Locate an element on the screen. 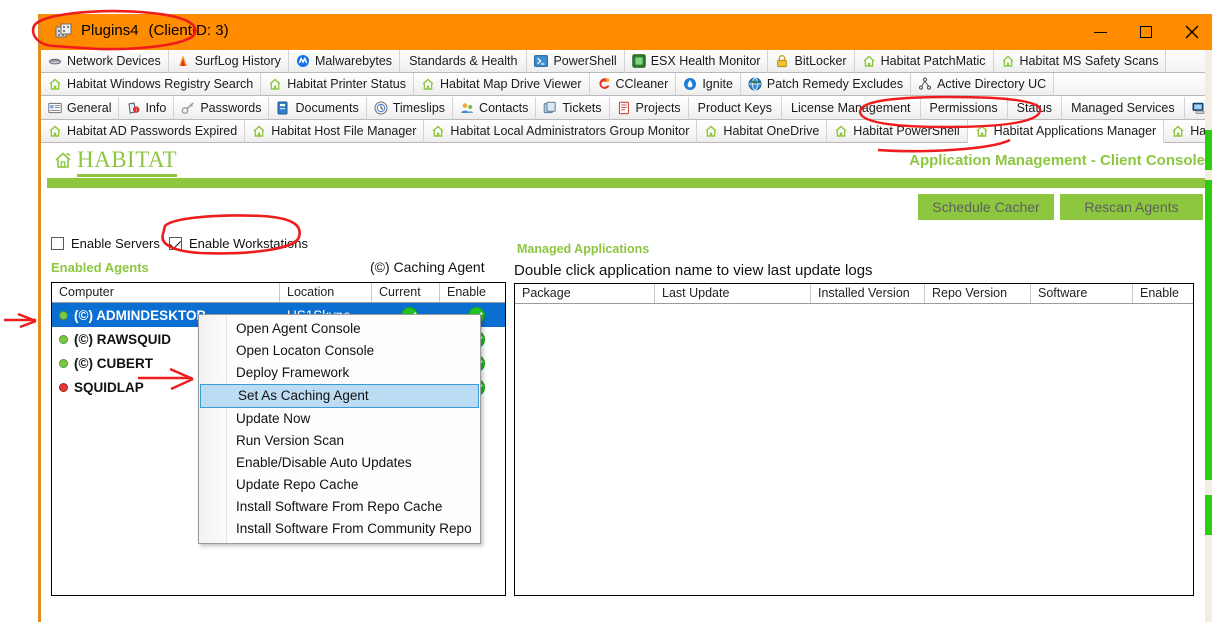 This screenshot has height=622, width=1212. agents-col-location: Location is located at coordinates (326, 292).